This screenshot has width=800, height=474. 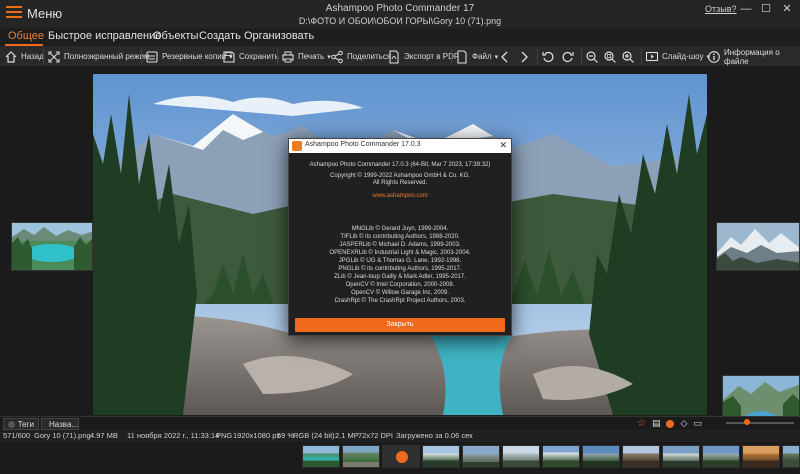 I want to click on previous-button, so click(x=505, y=56).